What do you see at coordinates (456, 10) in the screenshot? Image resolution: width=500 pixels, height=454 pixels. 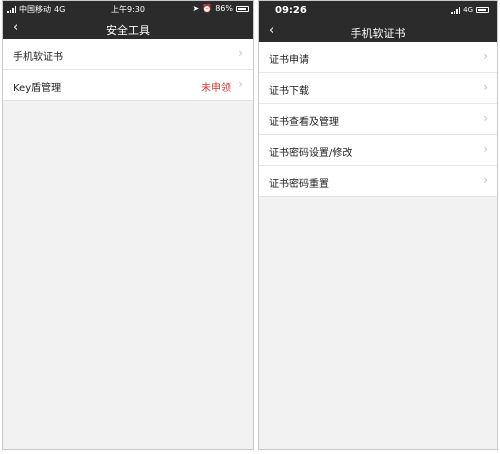 I see `signal-icon` at bounding box center [456, 10].